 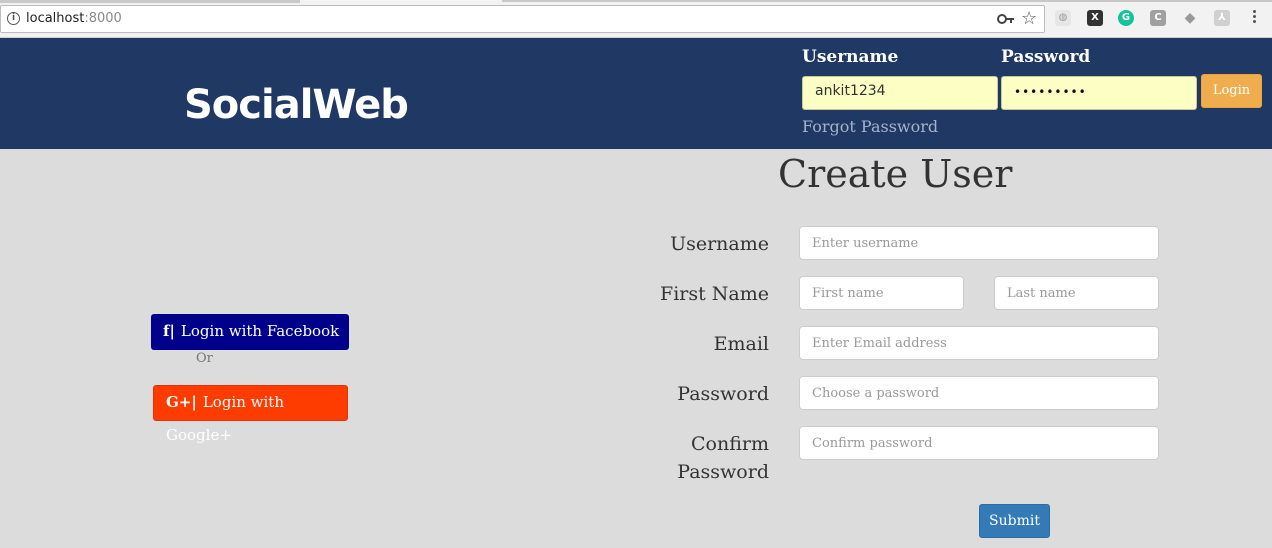 I want to click on tab-strip, so click(x=150, y=1).